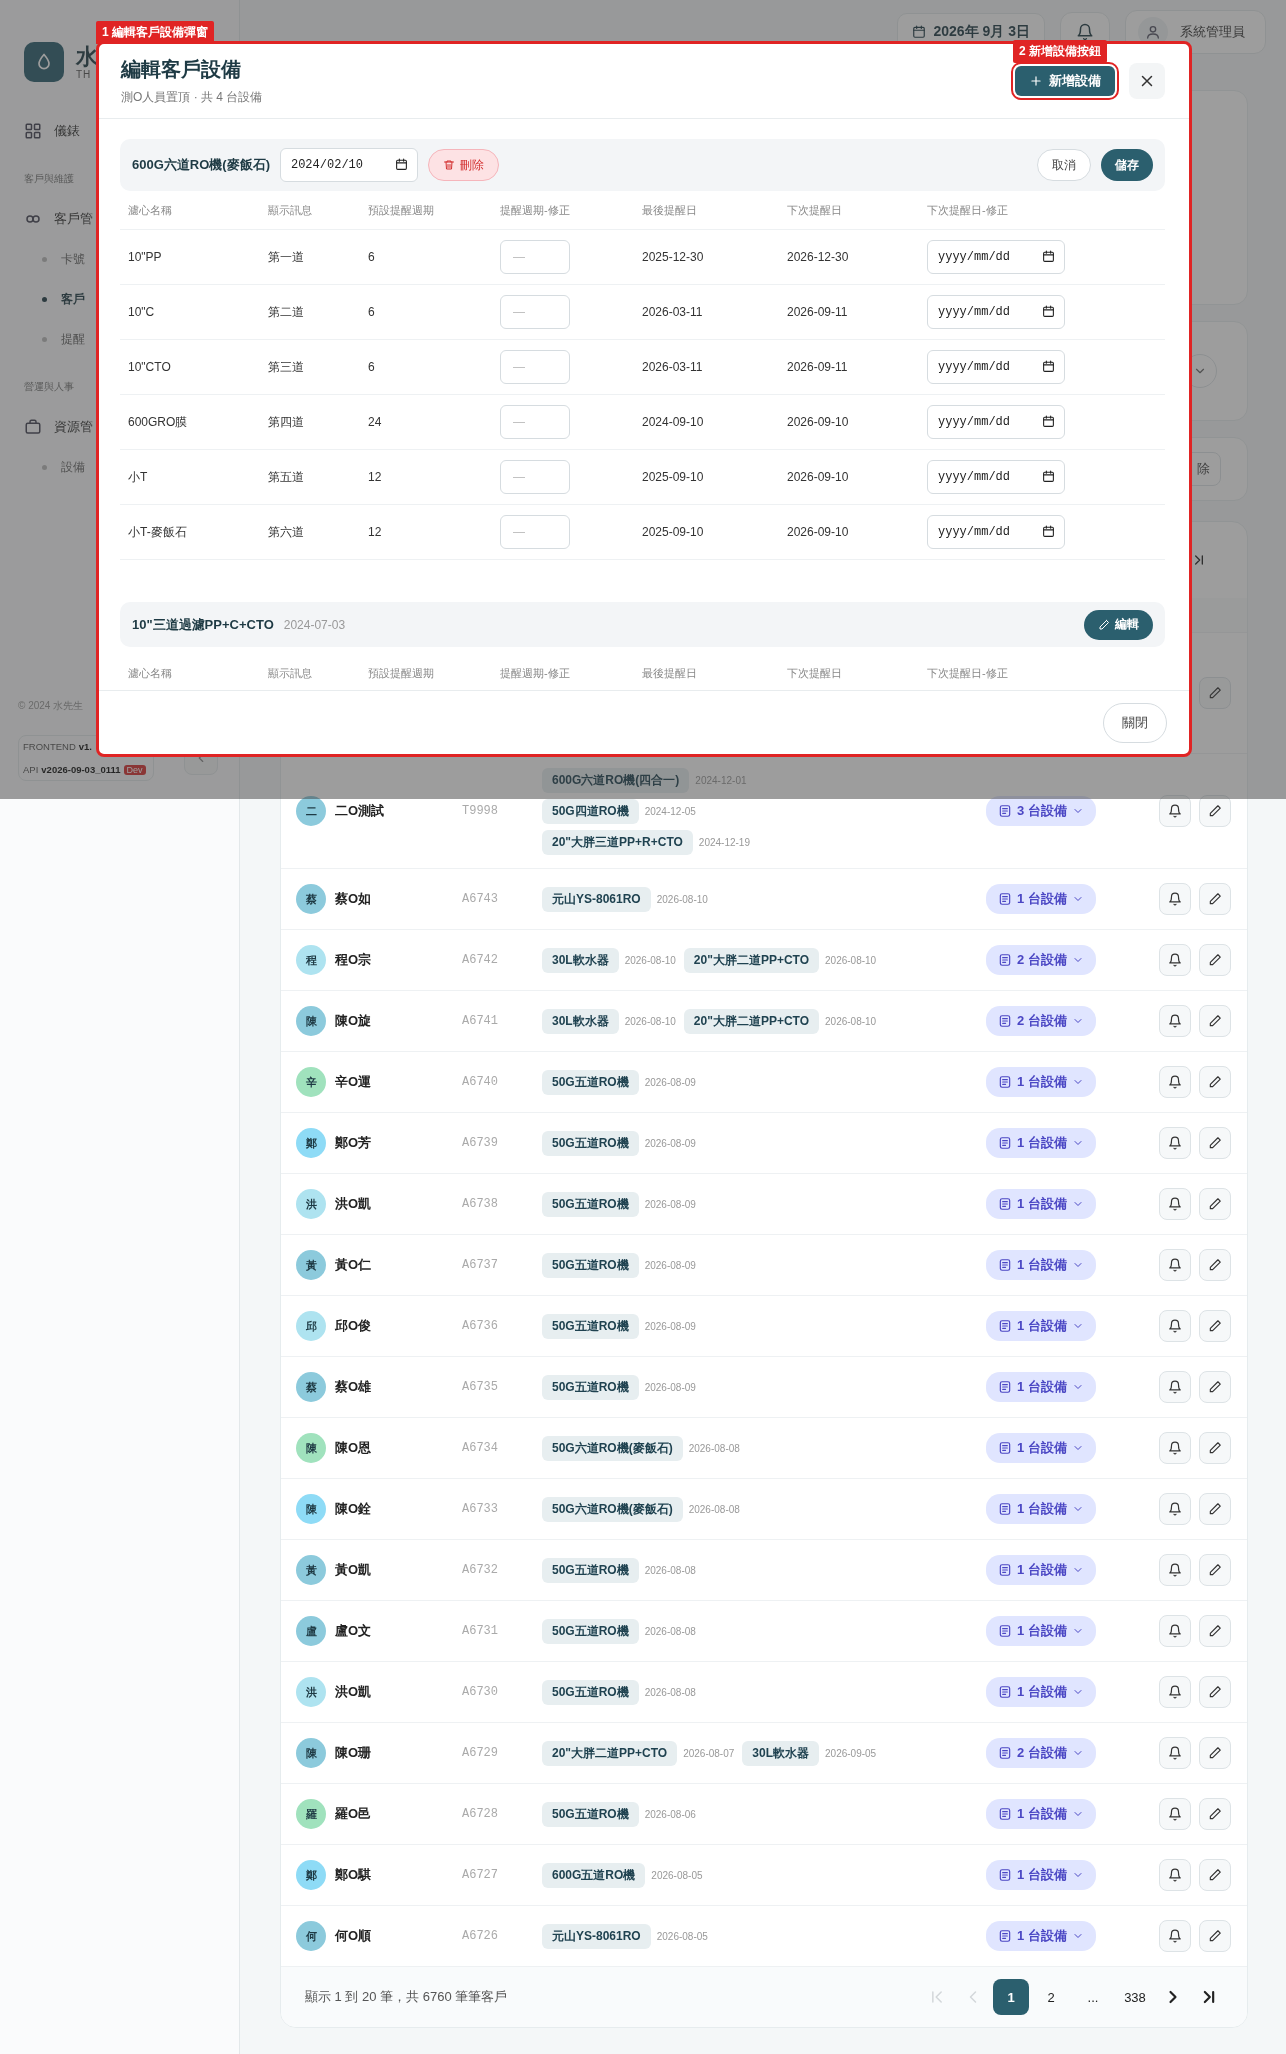 This screenshot has width=1286, height=2054. I want to click on customer-code: A6740, so click(480, 1082).